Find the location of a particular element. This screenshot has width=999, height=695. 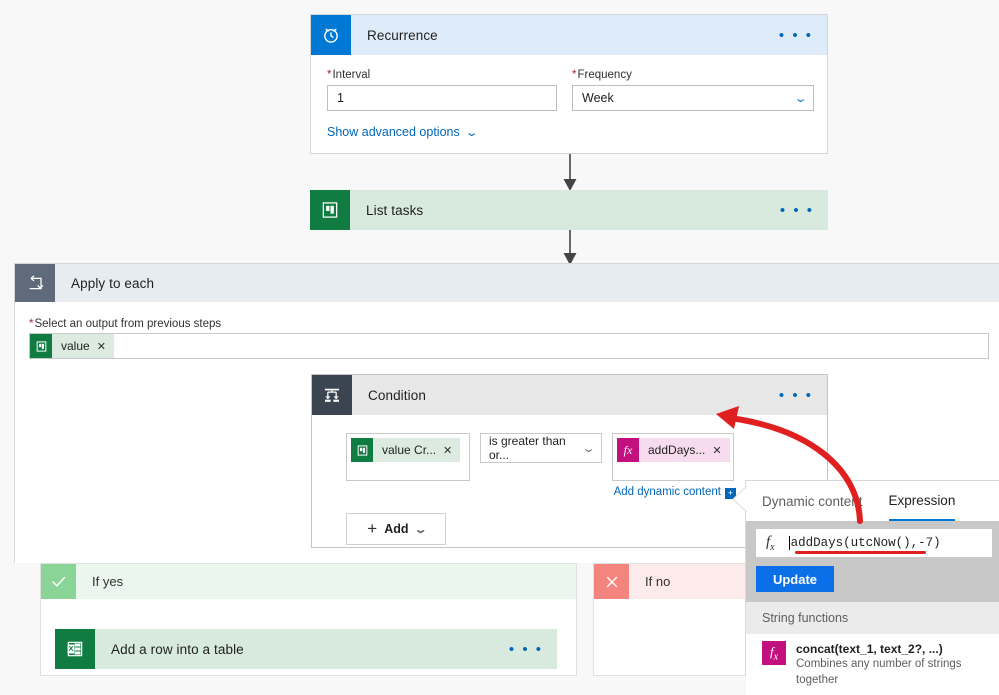

frequency-field: *Frequency Week ⌄ is located at coordinates (693, 90).